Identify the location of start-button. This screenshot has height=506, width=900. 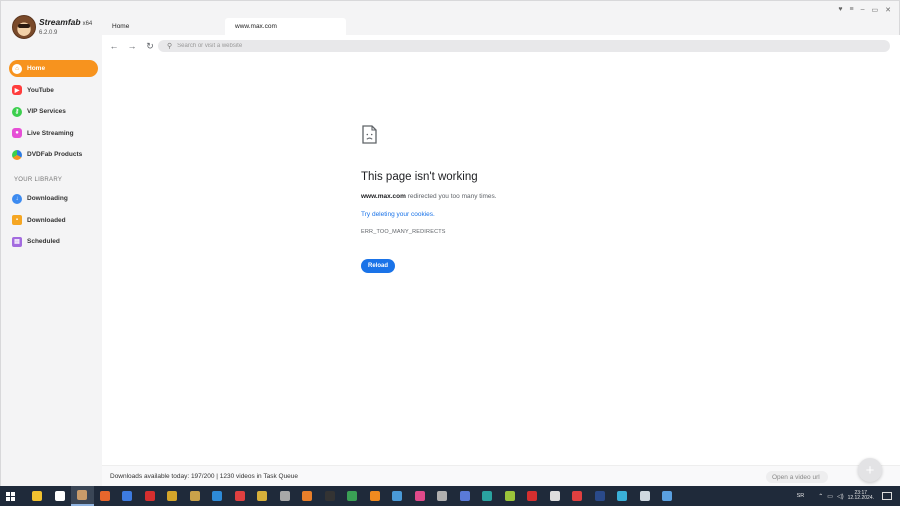
(10, 496).